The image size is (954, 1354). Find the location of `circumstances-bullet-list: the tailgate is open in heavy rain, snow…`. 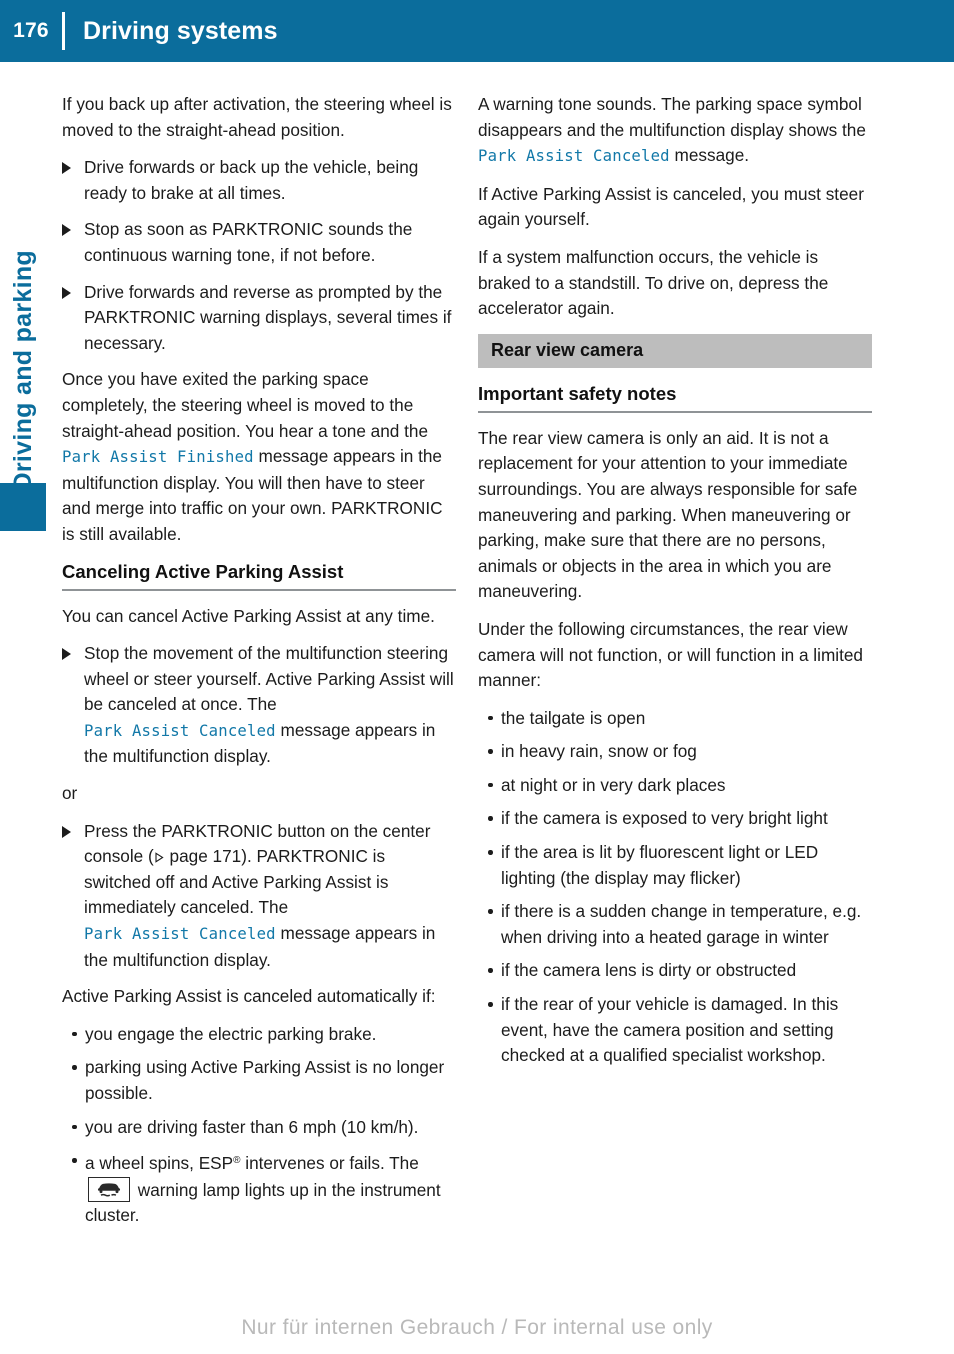

circumstances-bullet-list: the tailgate is open in heavy rain, snow… is located at coordinates (678, 887).